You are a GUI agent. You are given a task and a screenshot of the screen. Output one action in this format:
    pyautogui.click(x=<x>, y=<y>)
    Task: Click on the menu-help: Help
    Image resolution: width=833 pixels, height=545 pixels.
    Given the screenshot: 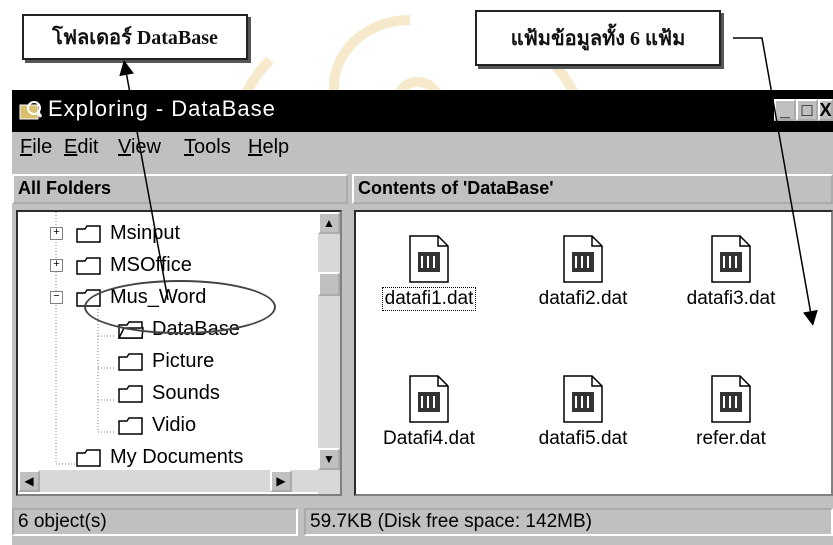 What is the action you would take?
    pyautogui.click(x=268, y=147)
    